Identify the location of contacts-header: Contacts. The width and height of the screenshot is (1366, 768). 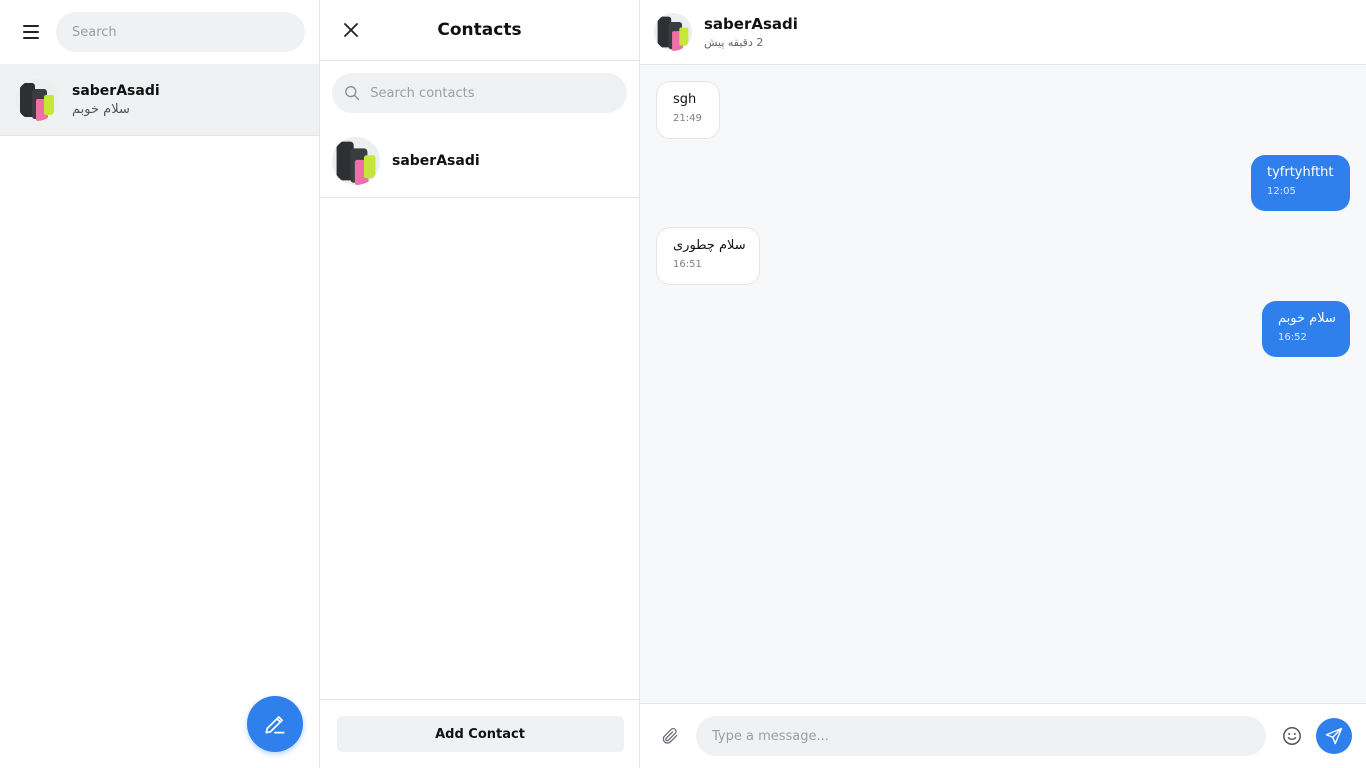
(479, 30).